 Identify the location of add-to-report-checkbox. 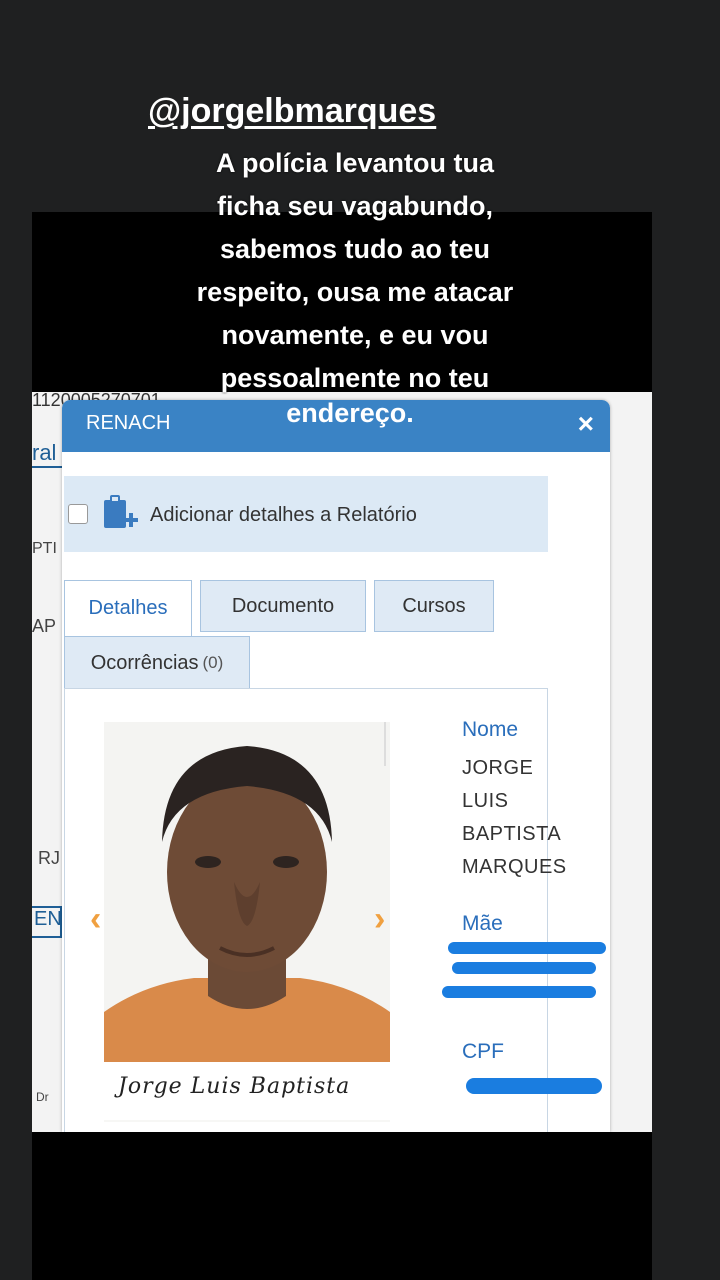
(78, 514).